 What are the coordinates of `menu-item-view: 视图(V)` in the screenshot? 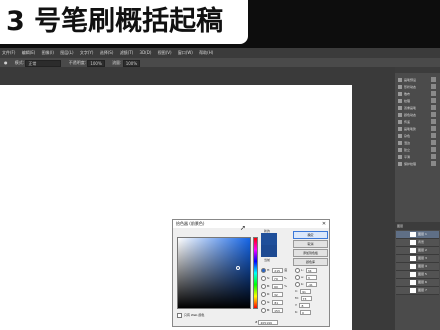 It's located at (165, 52).